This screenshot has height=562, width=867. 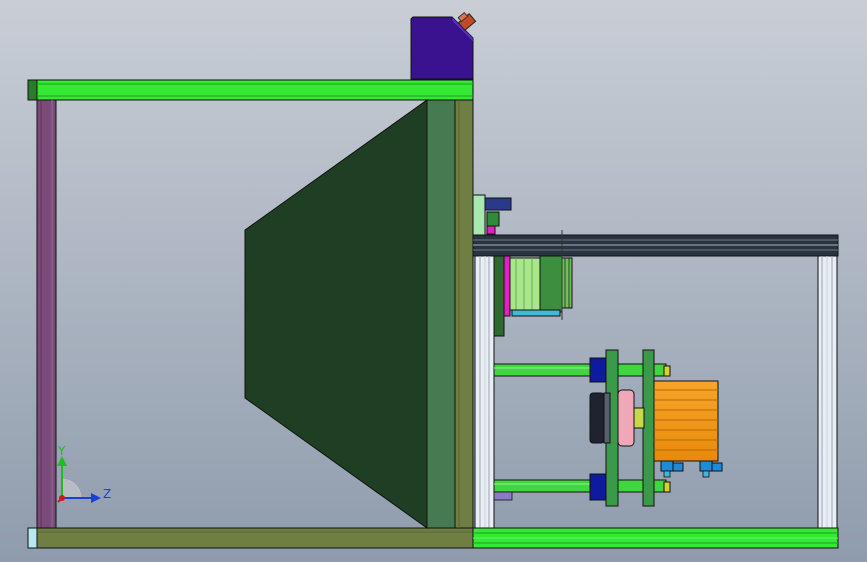 What do you see at coordinates (250, 538) in the screenshot?
I see `frame-bottom-beam` at bounding box center [250, 538].